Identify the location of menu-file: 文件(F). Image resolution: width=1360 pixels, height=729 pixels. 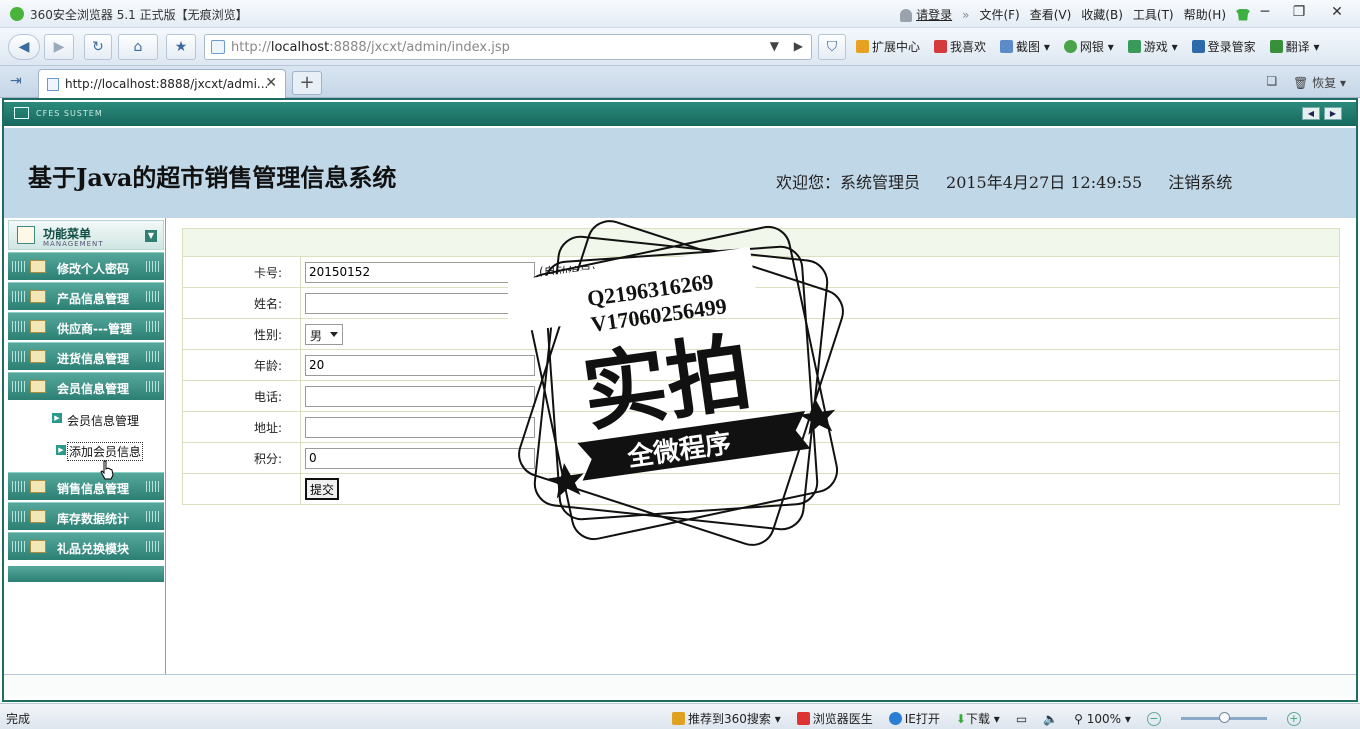
(999, 14).